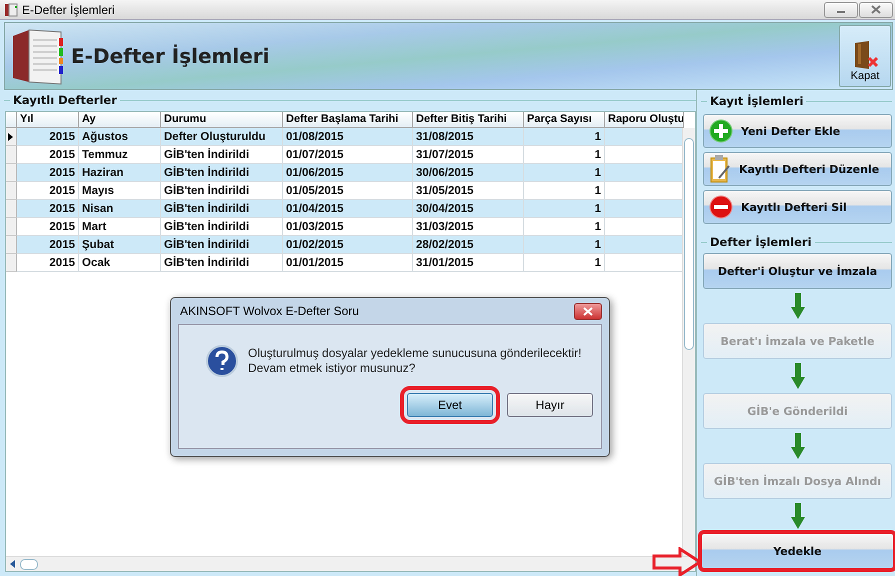  Describe the element at coordinates (564, 120) in the screenshot. I see `column-header: Parça Sayısı` at that location.